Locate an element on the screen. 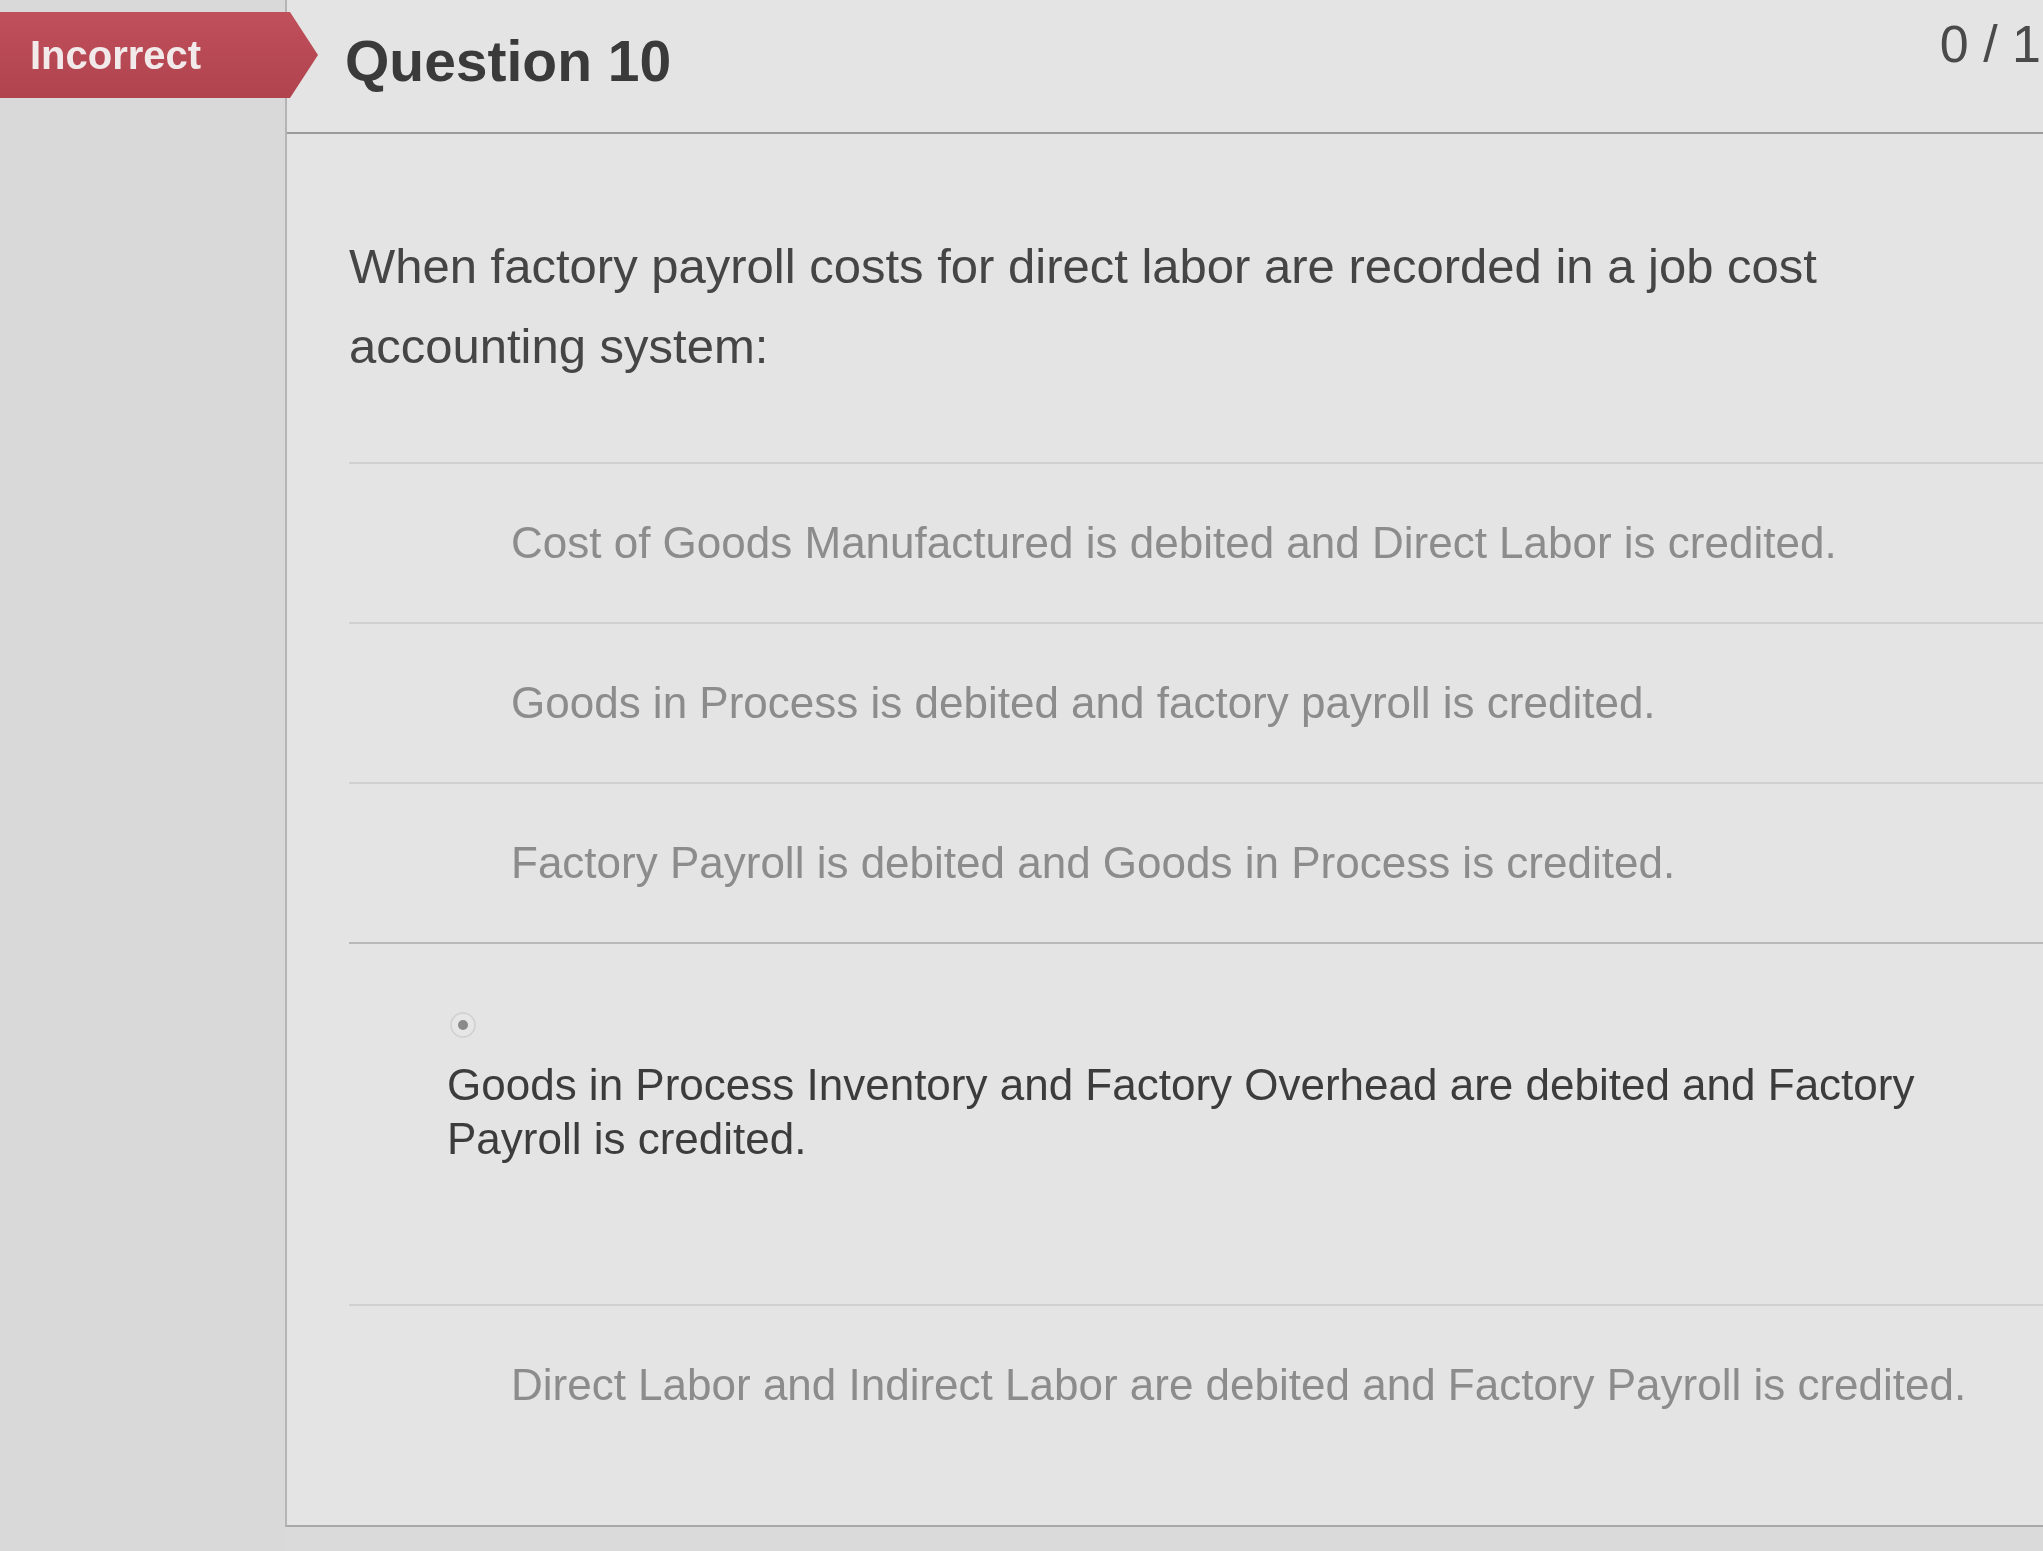 Image resolution: width=2043 pixels, height=1551 pixels. question-prompt: When factory payroll costs for direct labor are recorded in a job cost accounting system: is located at coordinates (1083, 306).